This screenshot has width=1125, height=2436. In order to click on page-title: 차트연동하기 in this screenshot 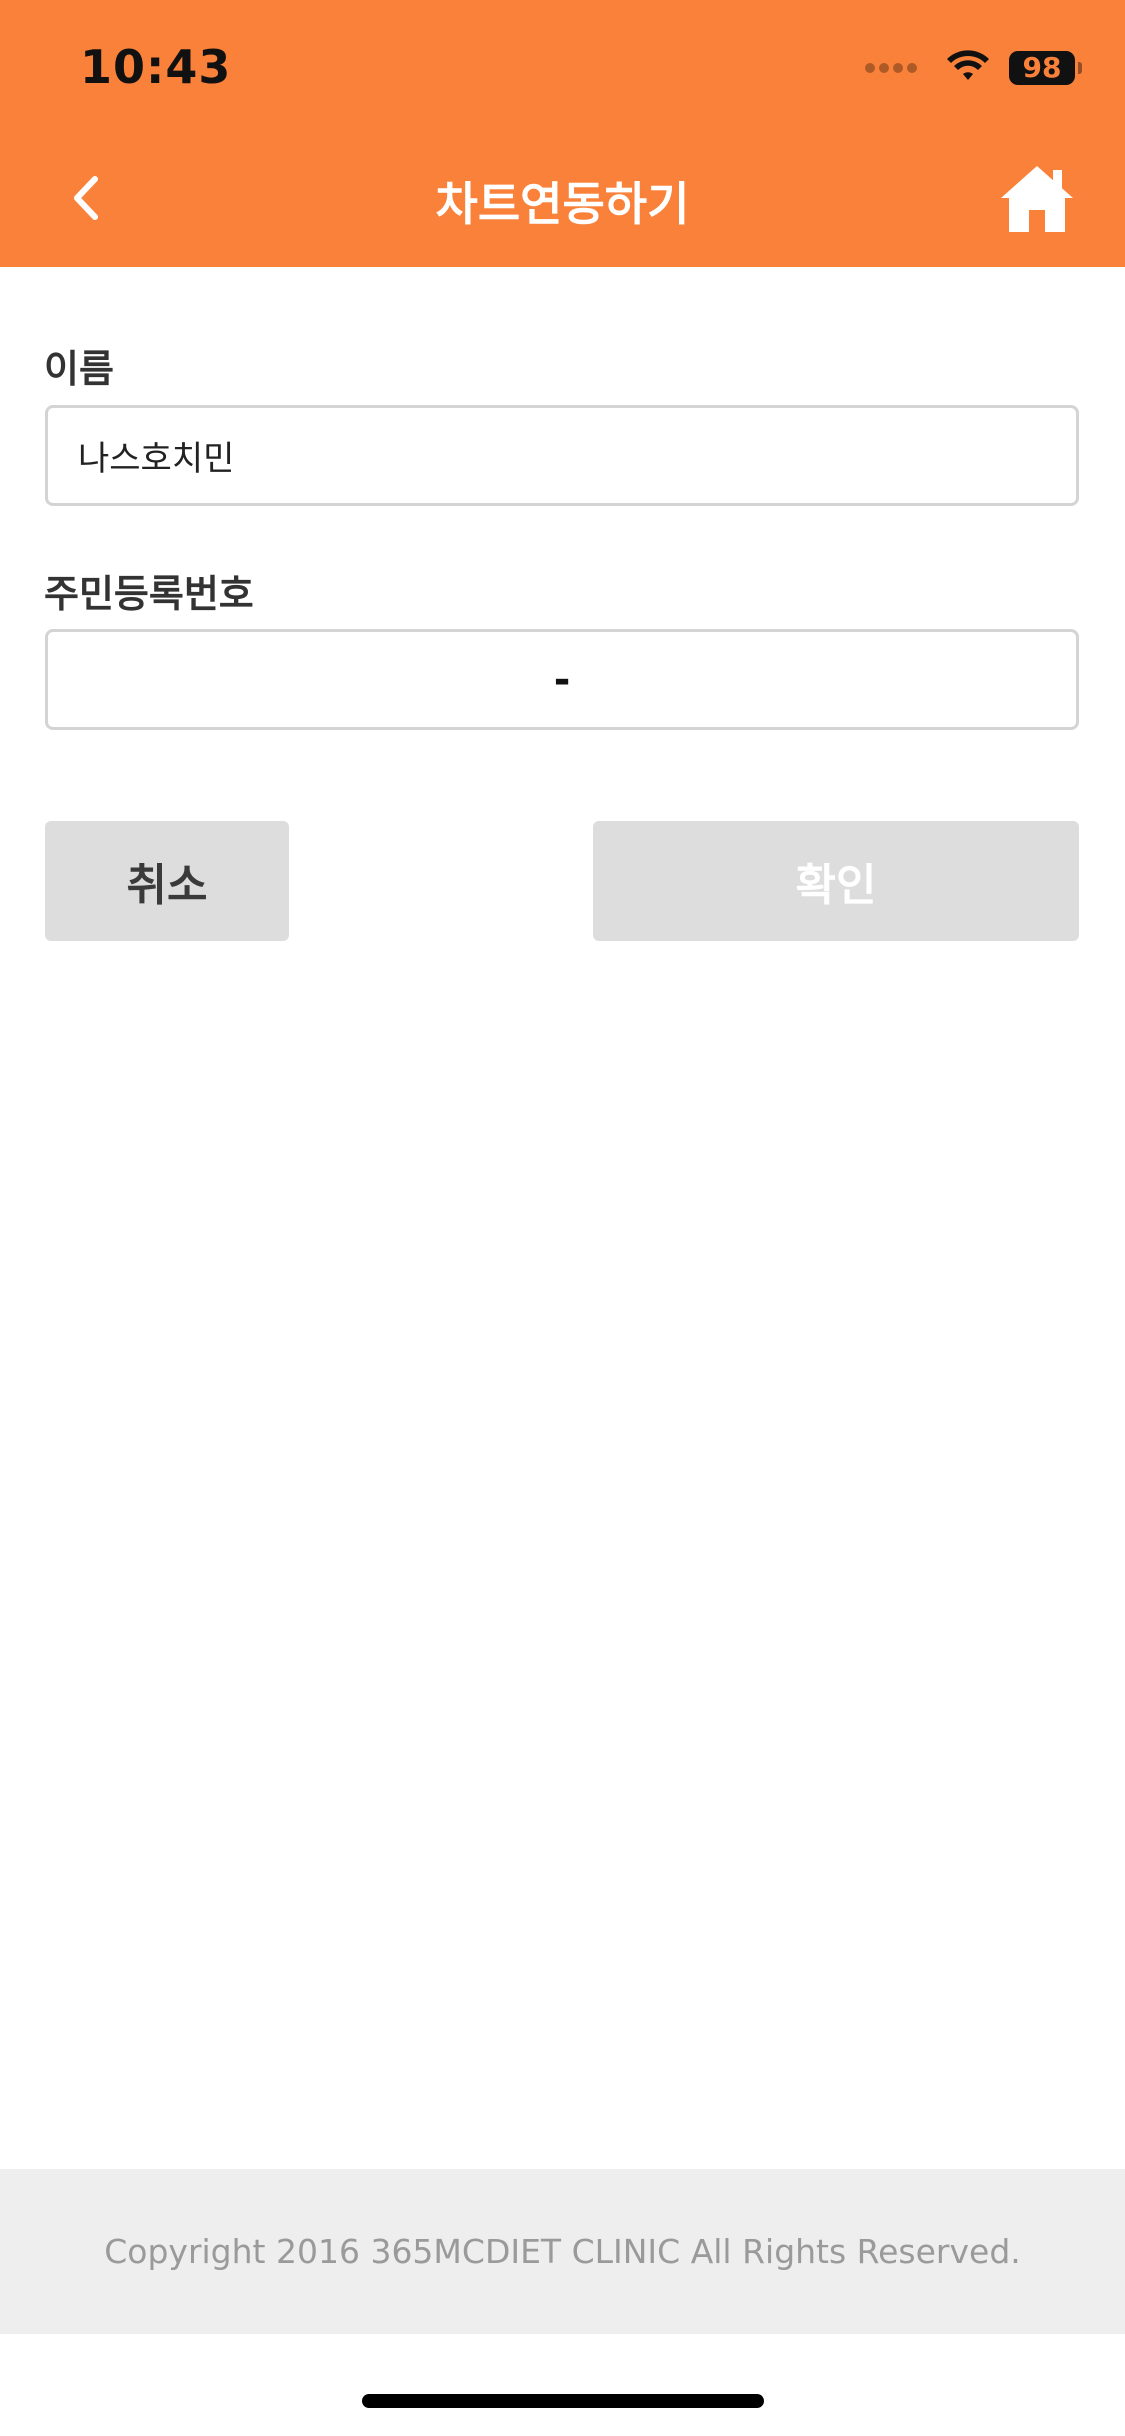, I will do `click(562, 204)`.